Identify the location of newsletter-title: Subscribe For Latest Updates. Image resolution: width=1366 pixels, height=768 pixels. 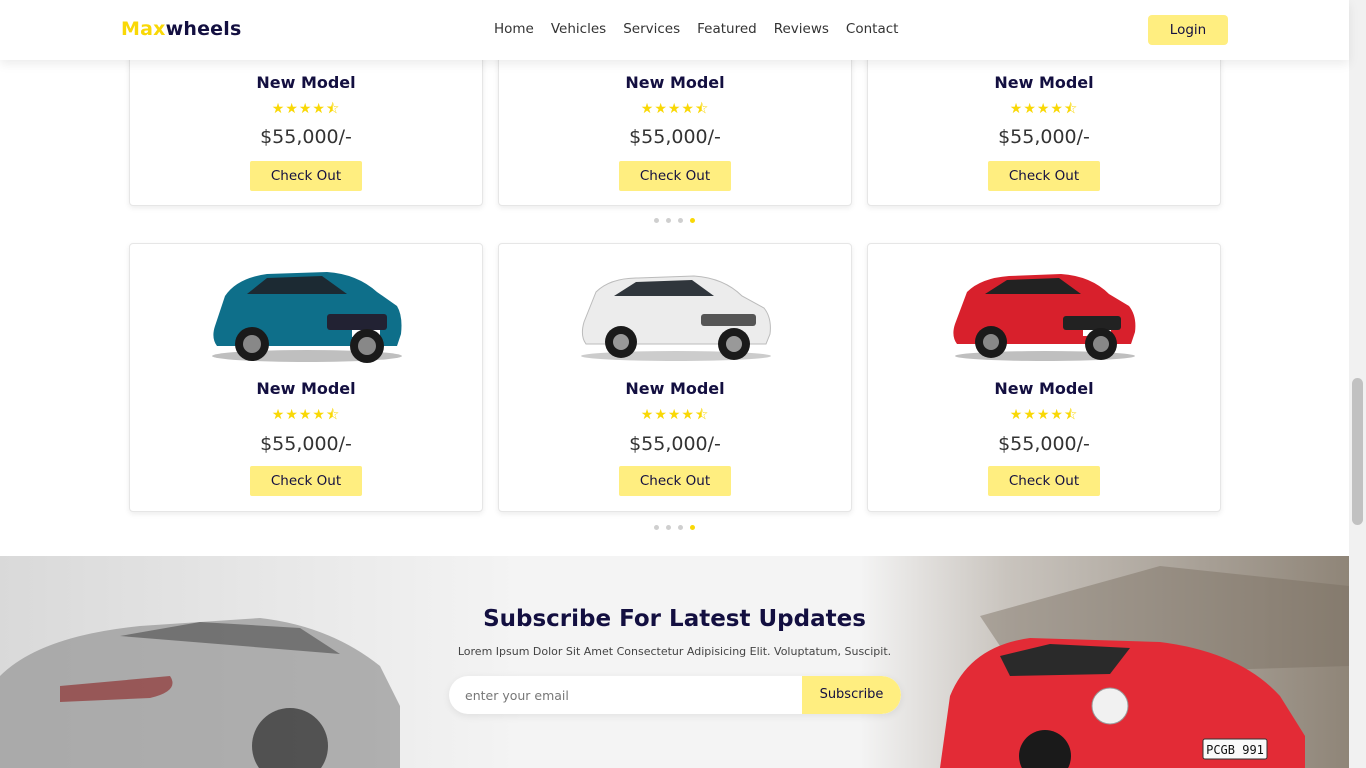
(674, 619).